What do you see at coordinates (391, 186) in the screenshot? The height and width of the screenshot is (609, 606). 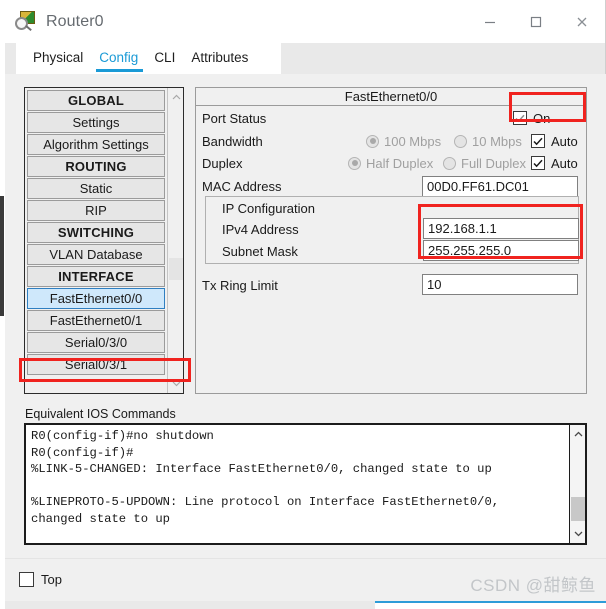 I see `mac-address-row: MAC Address 00D0.FF61.DC01` at bounding box center [391, 186].